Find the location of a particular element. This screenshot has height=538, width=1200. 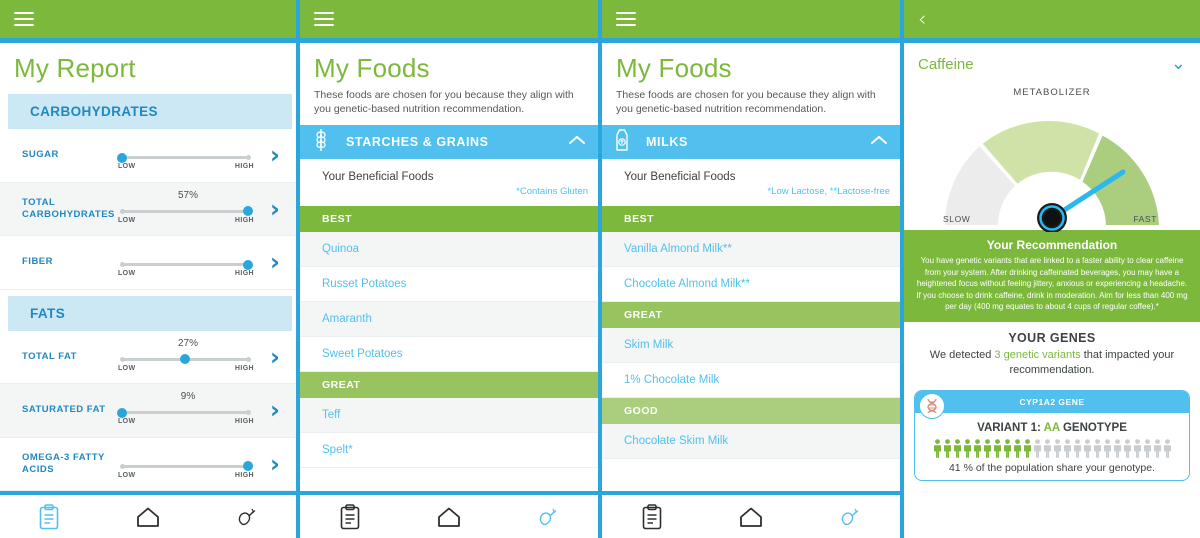

nutrient-row-total-carbohydrates: TOTAL CARBOHYDRATES 57% LOW HIGH › is located at coordinates (148, 209).